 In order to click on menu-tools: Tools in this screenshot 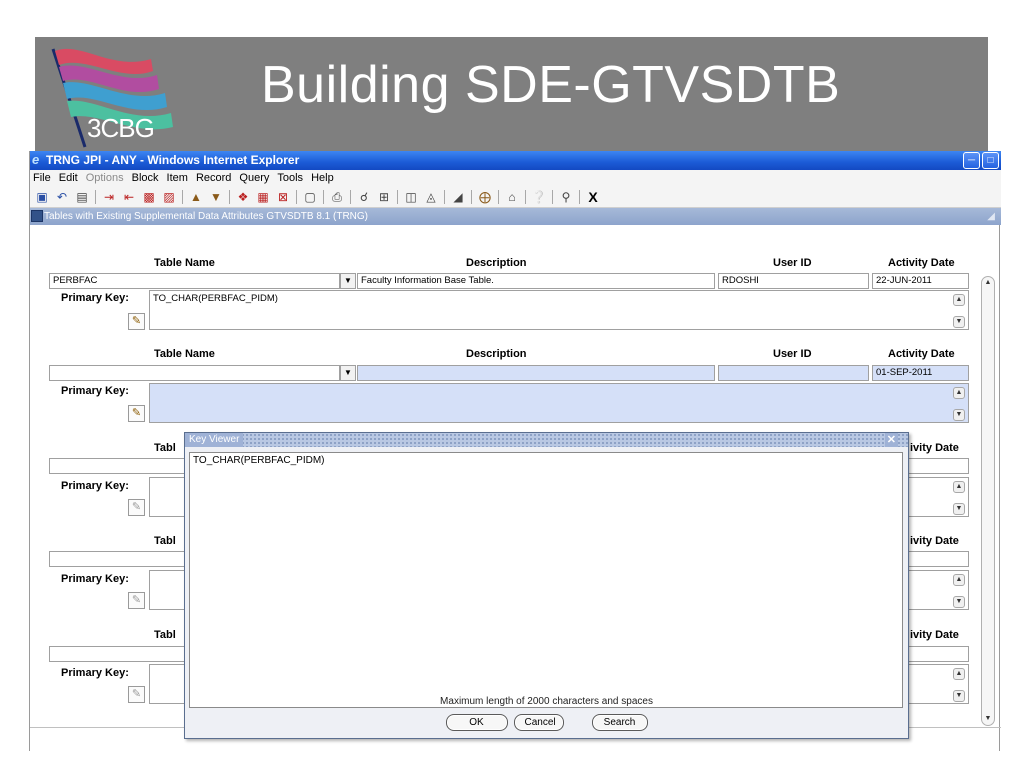, I will do `click(290, 178)`.